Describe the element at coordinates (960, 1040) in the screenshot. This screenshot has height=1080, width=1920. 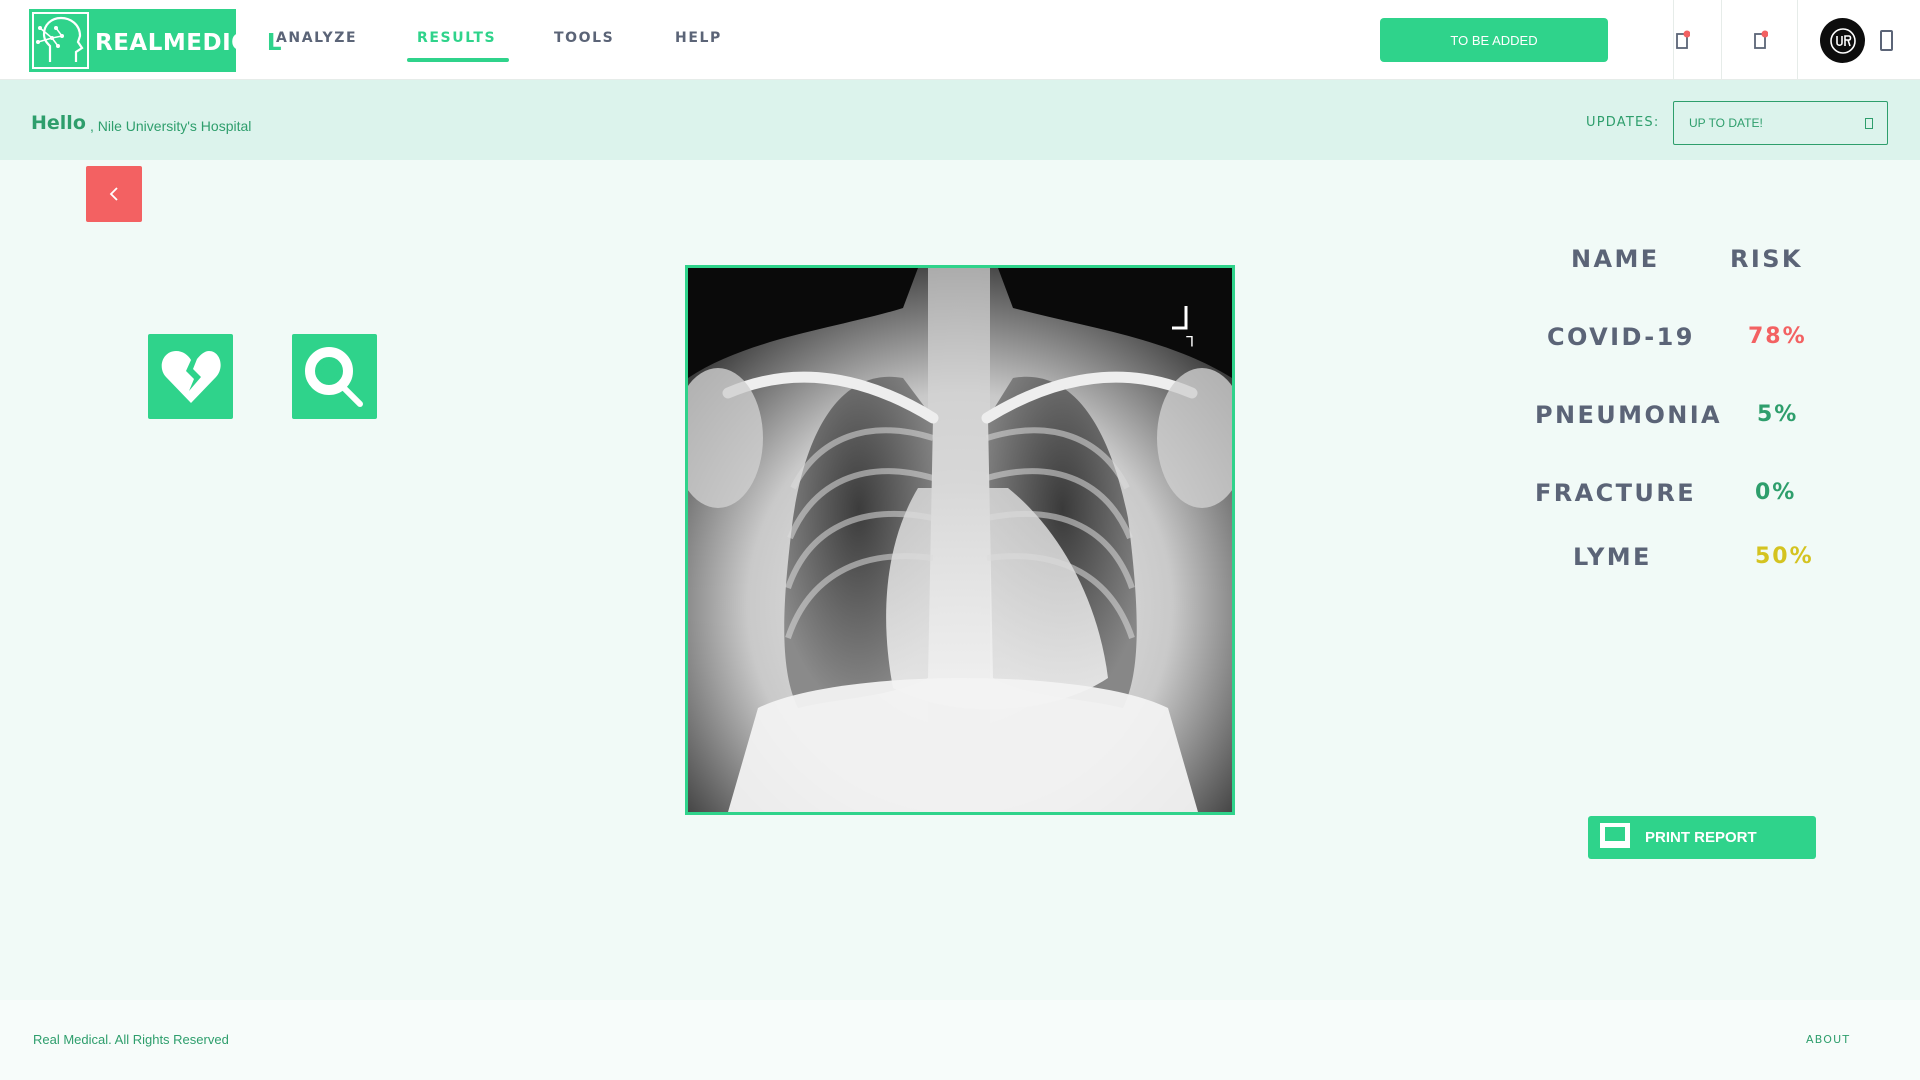
I see `footer` at that location.